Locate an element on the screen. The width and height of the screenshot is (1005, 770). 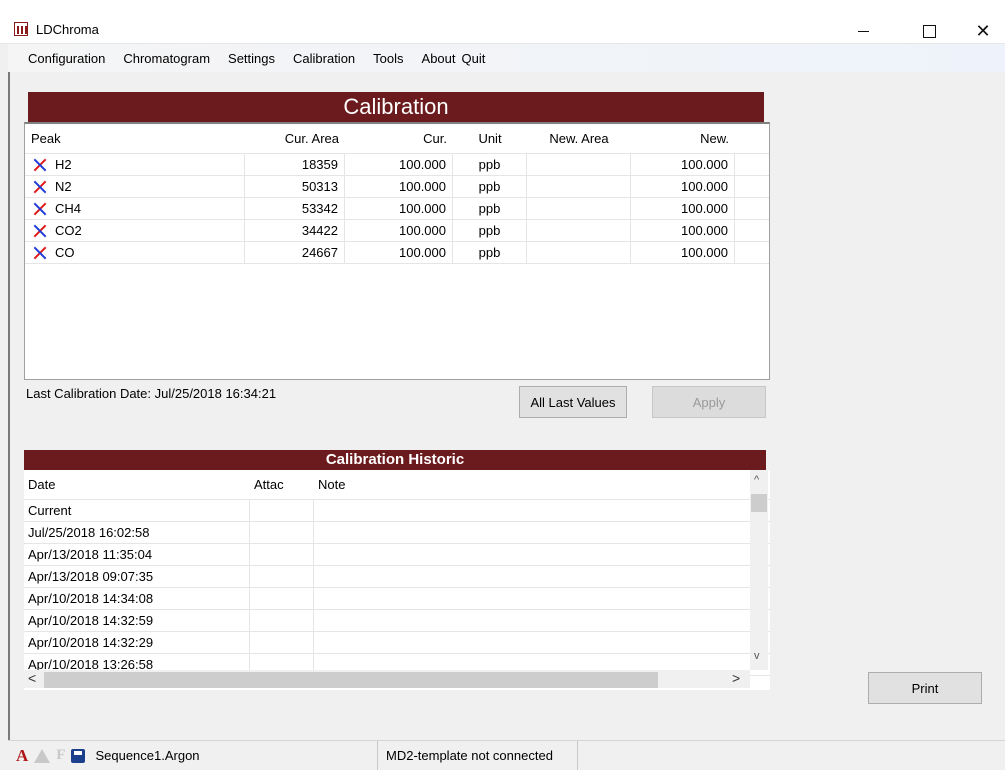
col-peak: Peak is located at coordinates (135, 138).